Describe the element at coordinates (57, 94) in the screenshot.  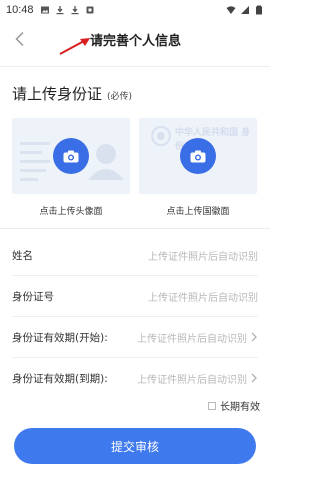
I see `upload-title: 请上传身份证` at that location.